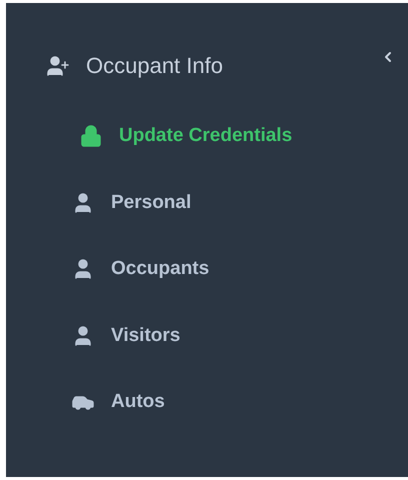 The height and width of the screenshot is (480, 408). Describe the element at coordinates (239, 136) in the screenshot. I see `menu-item: Update Credentials` at that location.